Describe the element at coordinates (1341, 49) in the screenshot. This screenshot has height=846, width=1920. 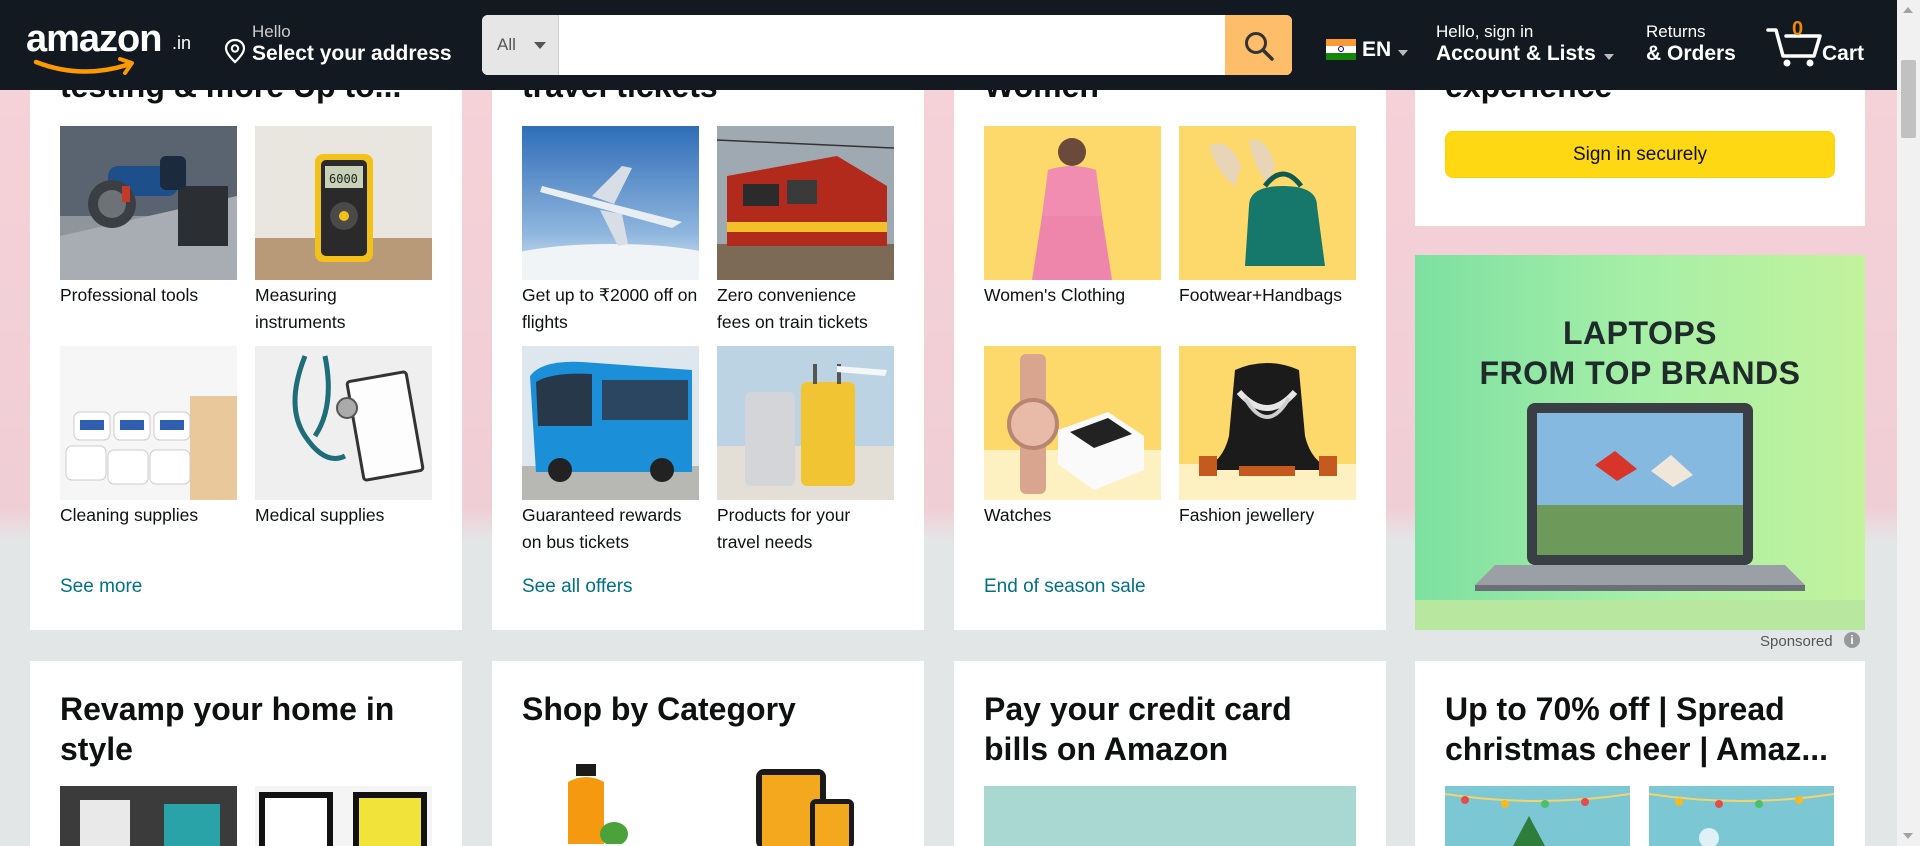
I see `india-flag-icon` at that location.